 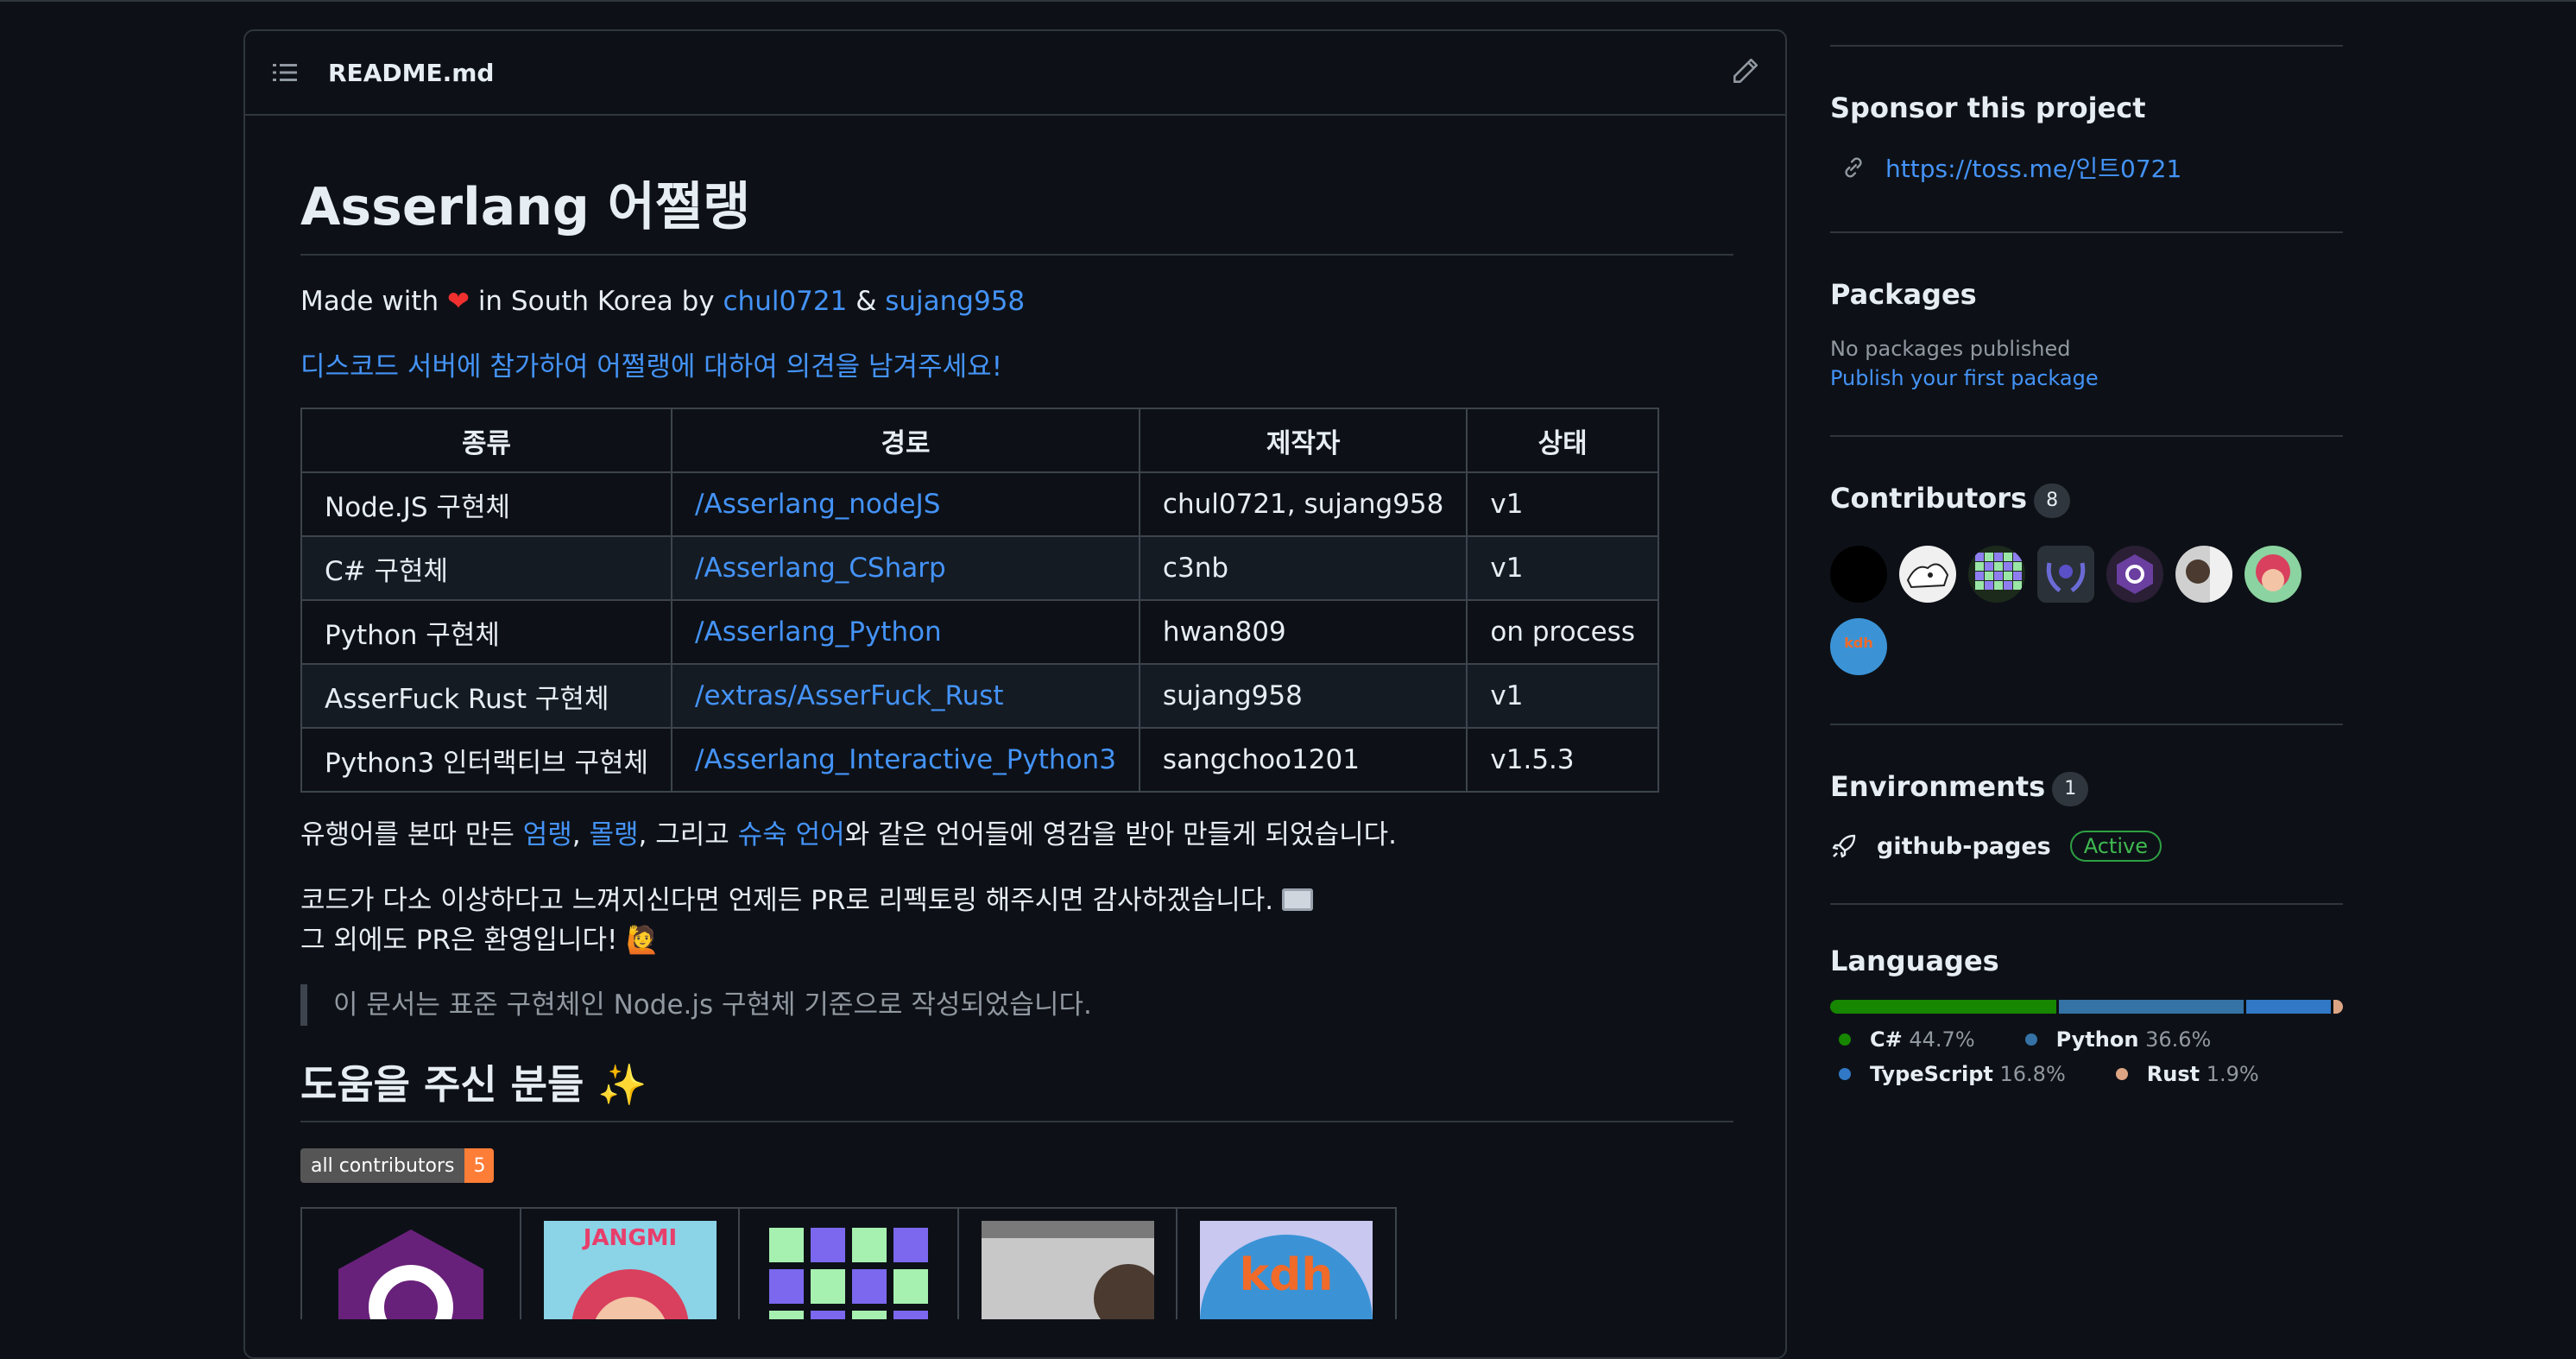 What do you see at coordinates (1067, 1270) in the screenshot?
I see `photo-avatar` at bounding box center [1067, 1270].